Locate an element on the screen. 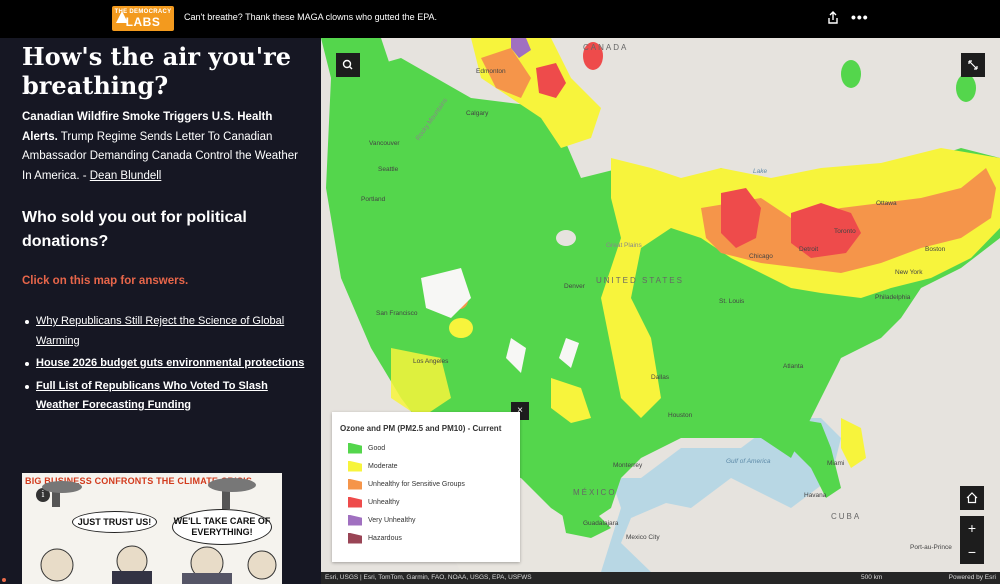  map-label-mexico: MÉXICO is located at coordinates (595, 492).